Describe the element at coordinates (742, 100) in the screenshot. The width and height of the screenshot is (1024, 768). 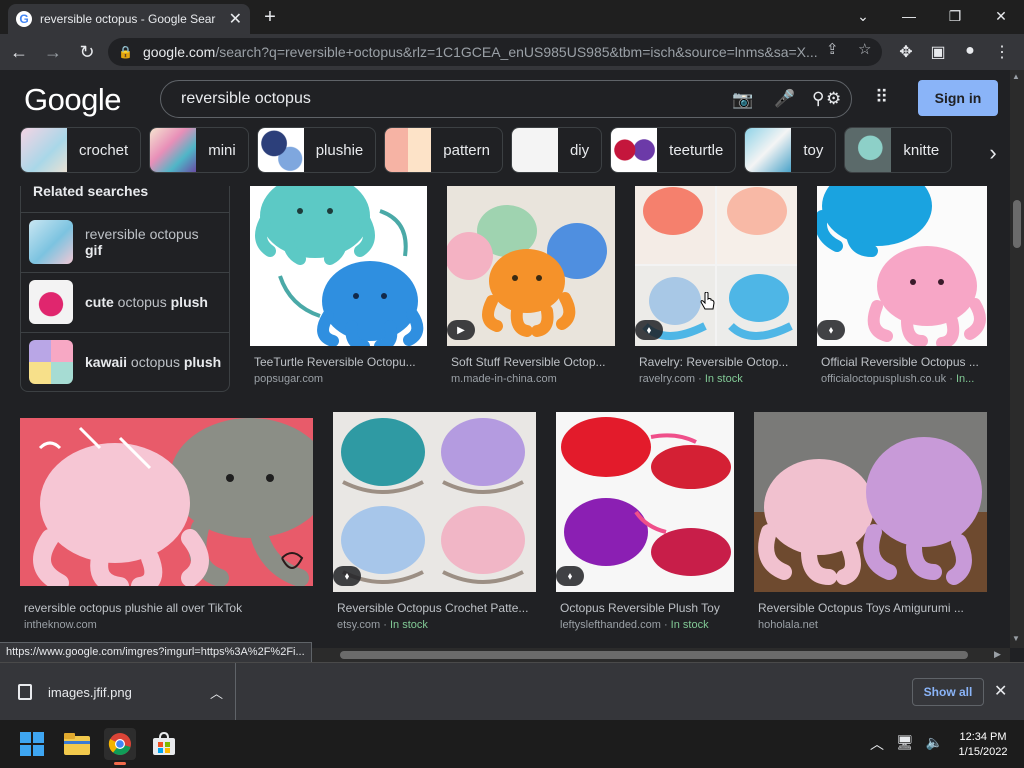
I see `camera-icon: 📷` at that location.